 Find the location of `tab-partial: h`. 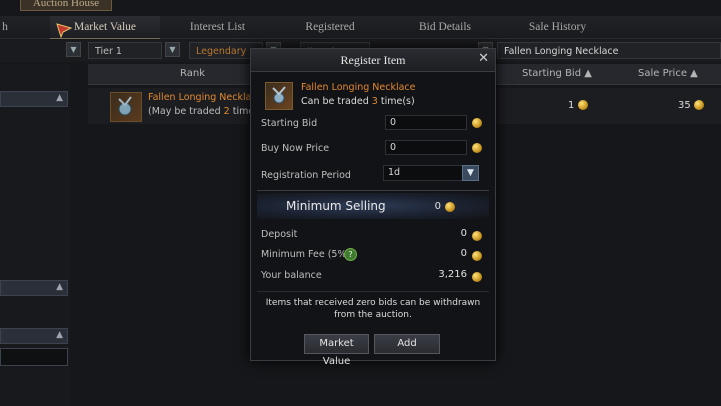

tab-partial: h is located at coordinates (5, 27).